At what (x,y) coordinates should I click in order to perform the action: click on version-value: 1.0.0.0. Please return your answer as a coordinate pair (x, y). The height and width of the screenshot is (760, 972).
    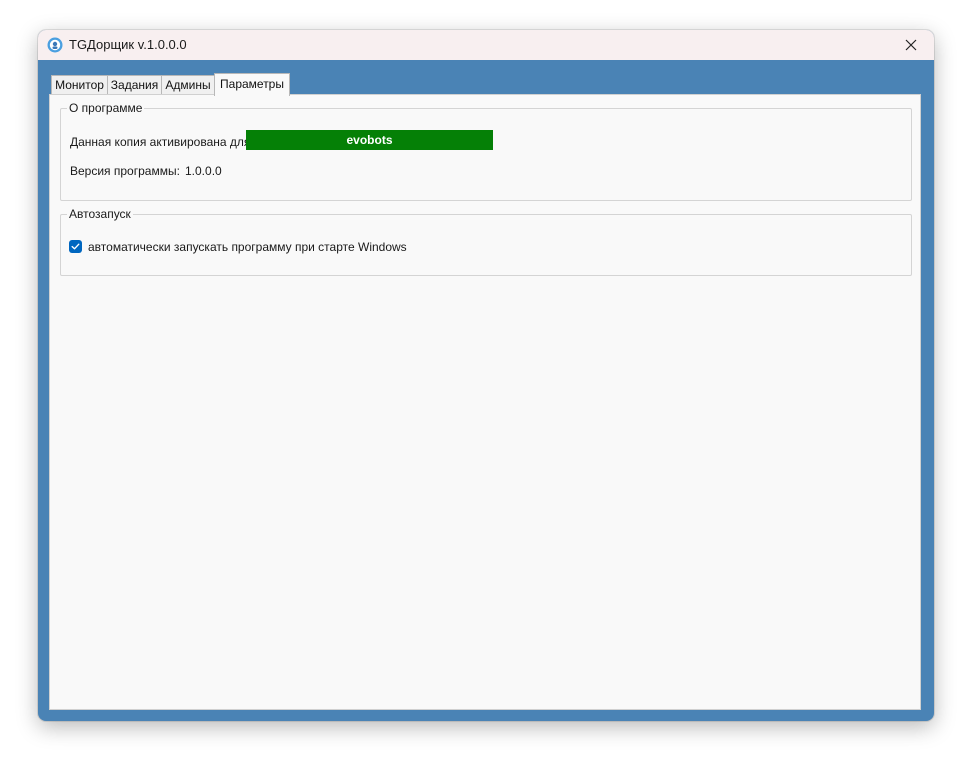
    Looking at the image, I should click on (203, 171).